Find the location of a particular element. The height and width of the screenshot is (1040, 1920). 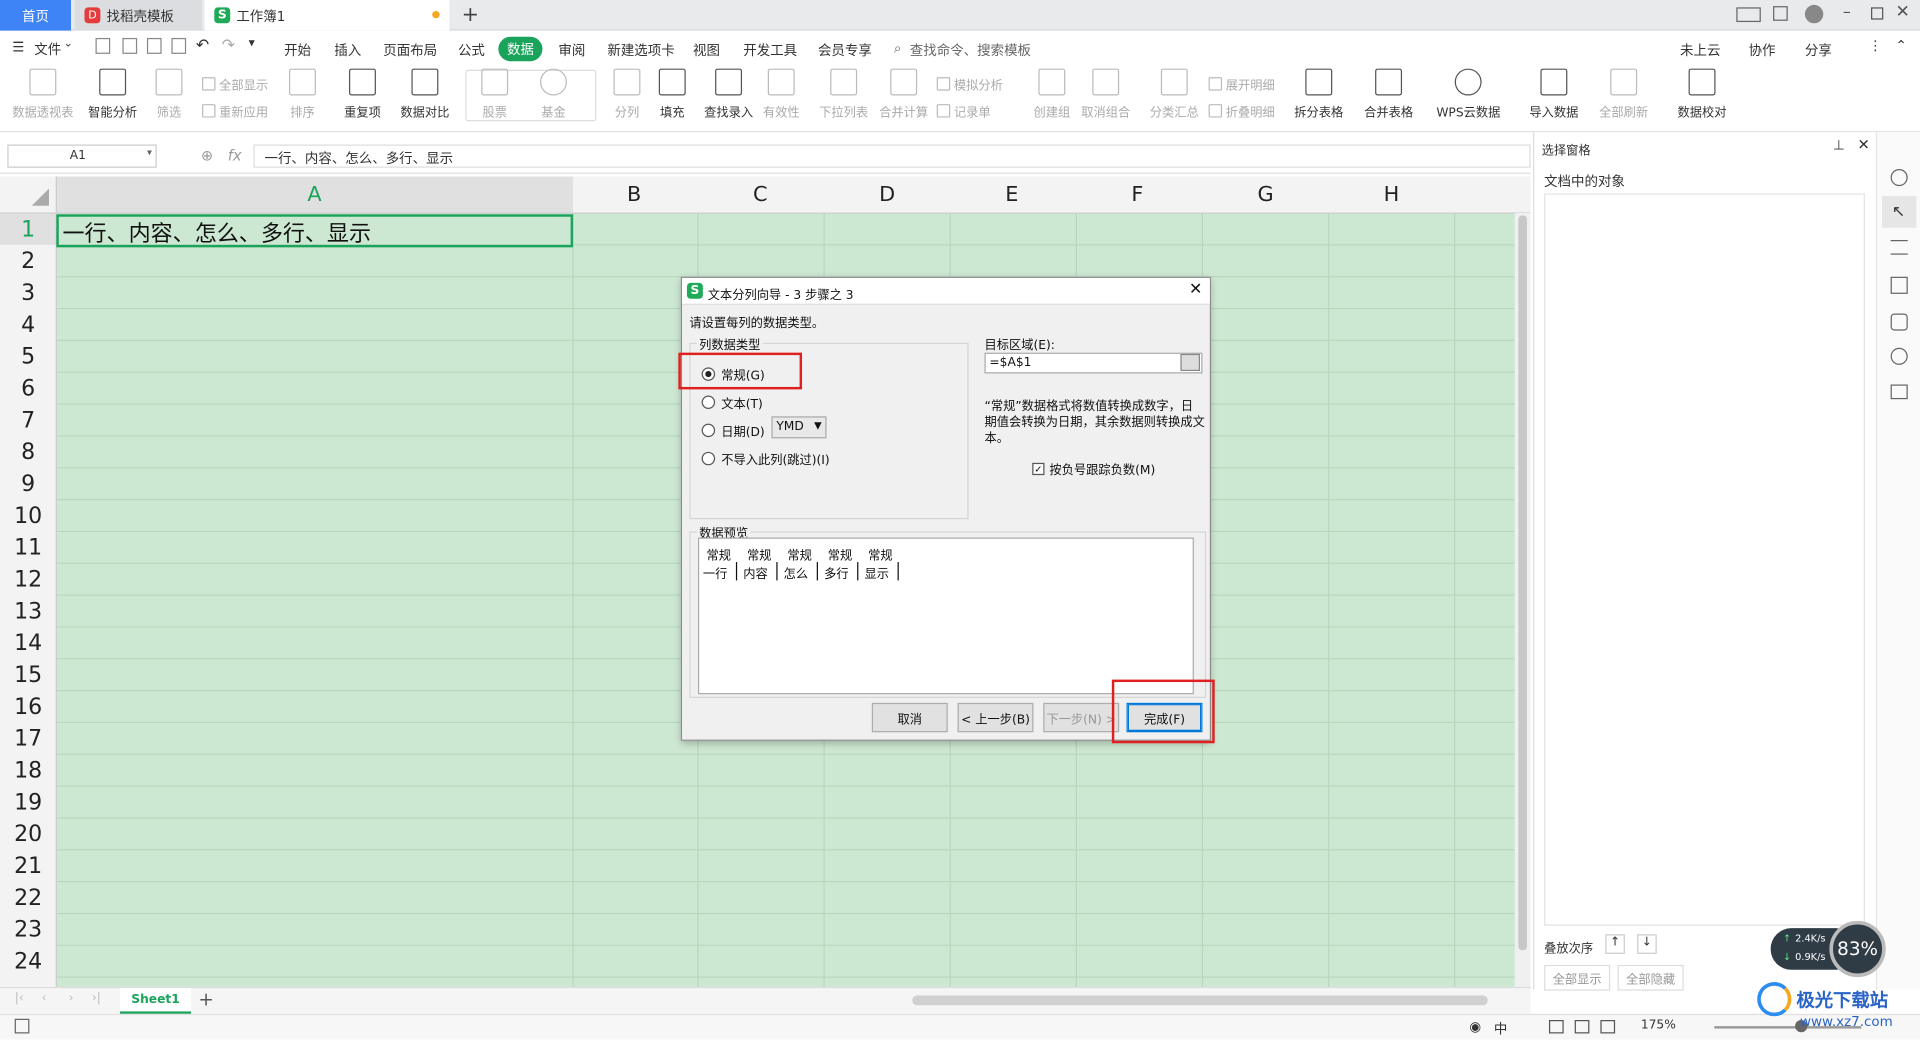

menu-new-tab: 新建选项卡 is located at coordinates (640, 50).